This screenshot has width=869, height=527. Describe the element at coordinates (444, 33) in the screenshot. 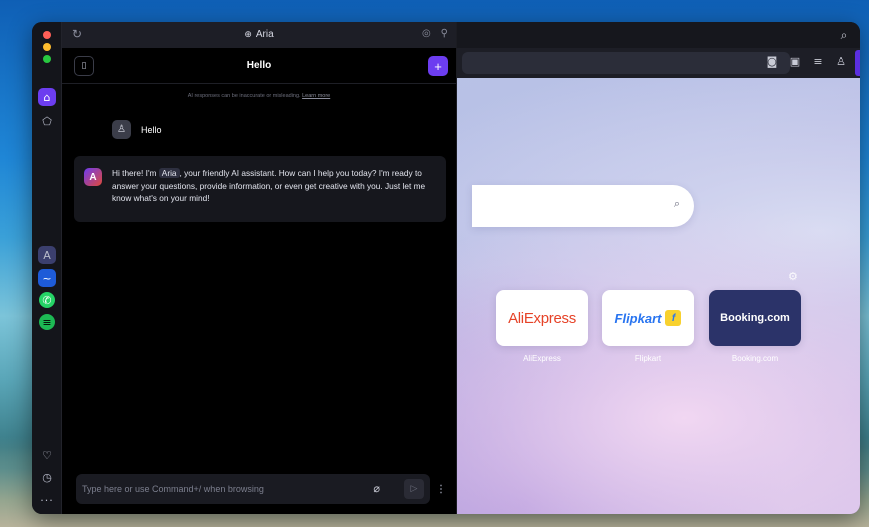

I see `pin-icon: ⚲` at that location.